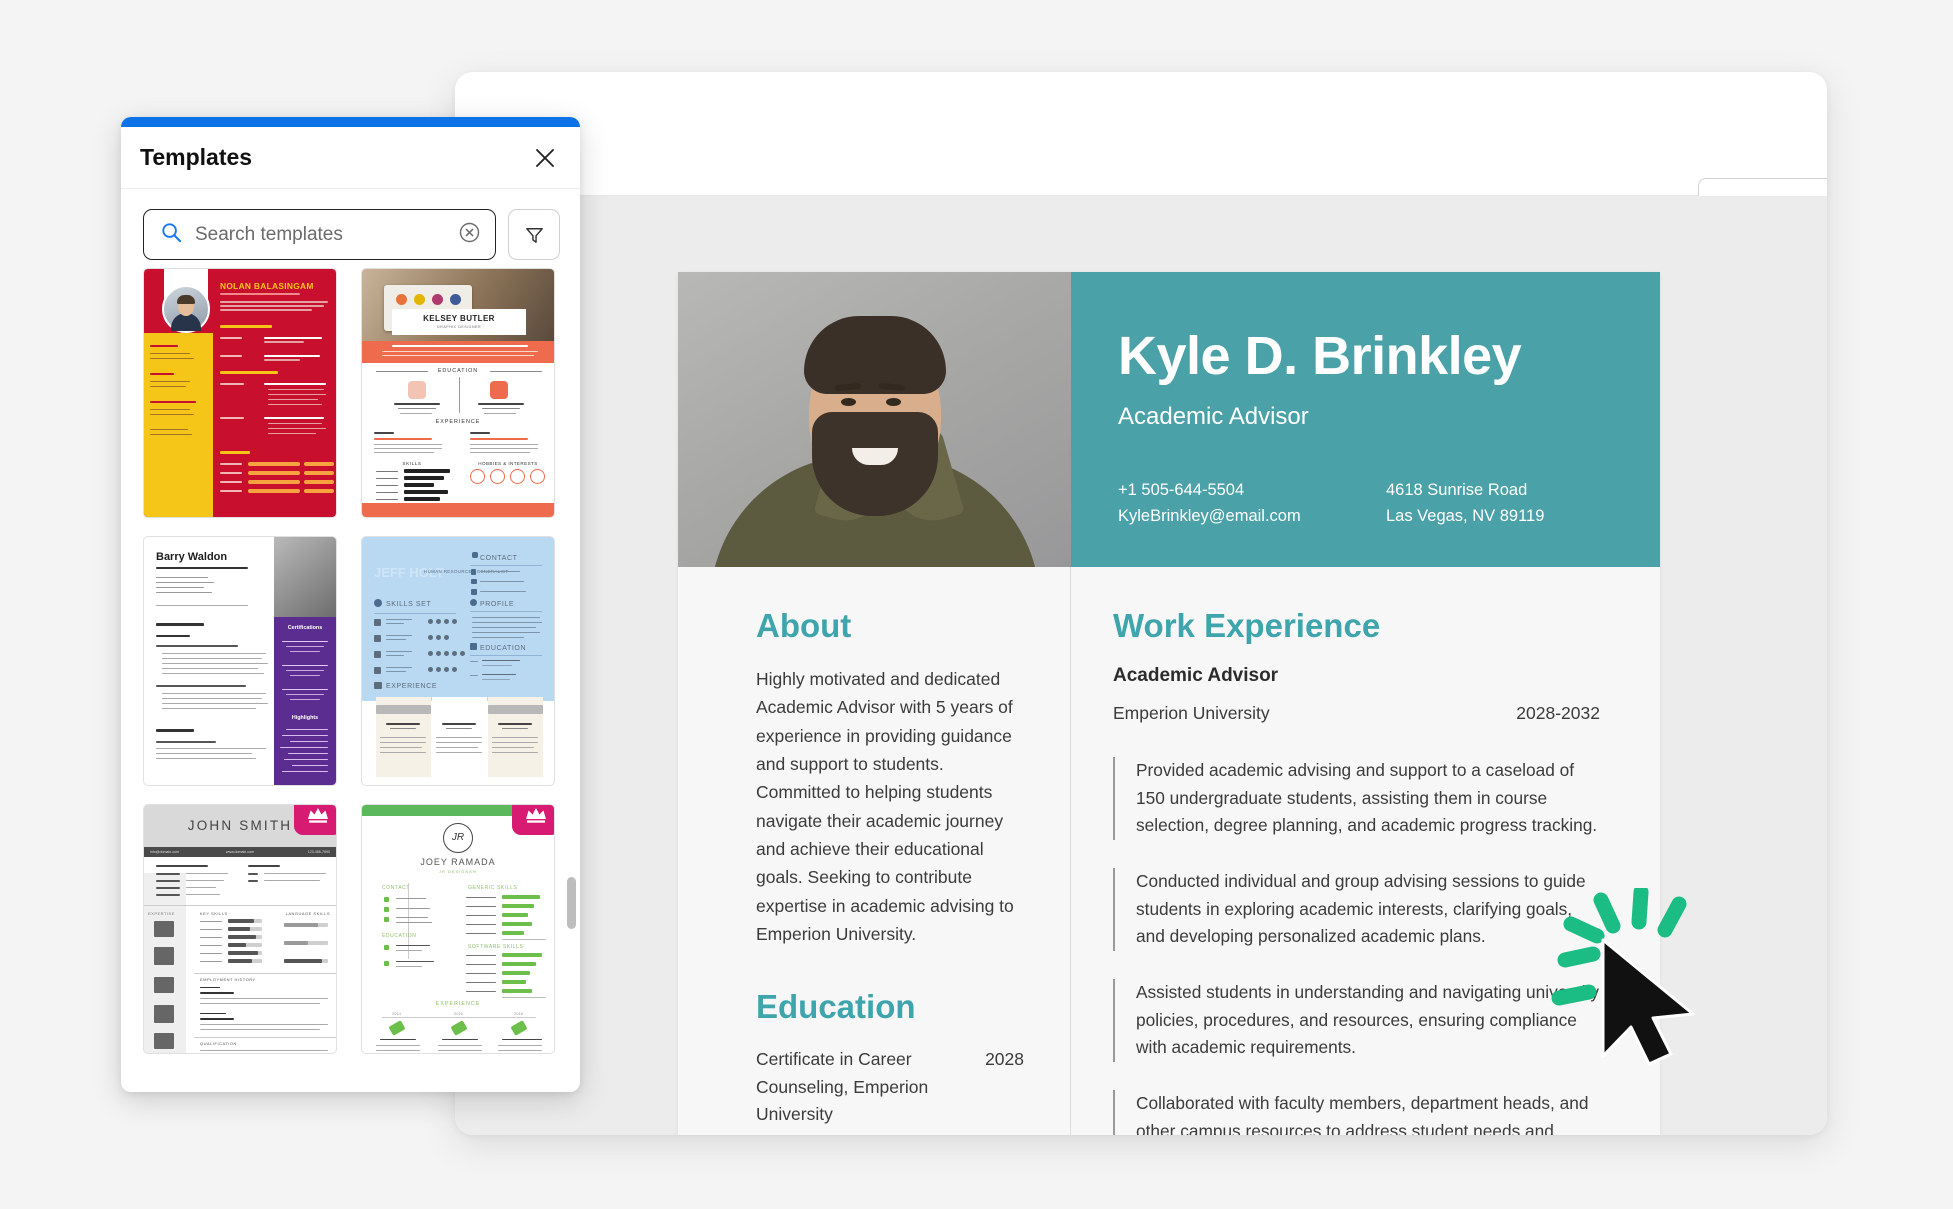 Image resolution: width=1953 pixels, height=1209 pixels. What do you see at coordinates (1196, 675) in the screenshot?
I see `work-job-title: Academic Advisor` at bounding box center [1196, 675].